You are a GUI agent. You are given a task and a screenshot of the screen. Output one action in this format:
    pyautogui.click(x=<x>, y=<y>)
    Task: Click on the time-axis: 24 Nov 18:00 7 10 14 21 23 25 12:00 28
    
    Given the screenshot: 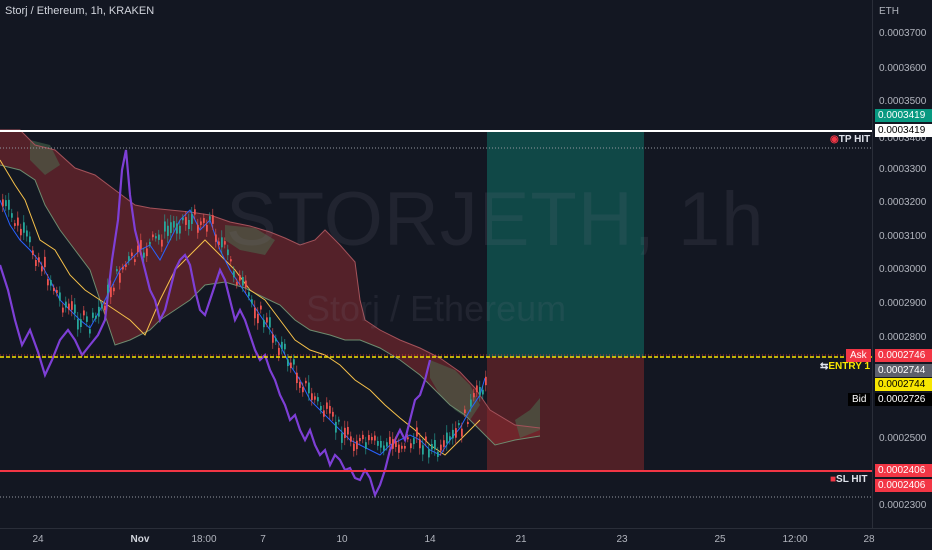 What is the action you would take?
    pyautogui.click(x=466, y=539)
    